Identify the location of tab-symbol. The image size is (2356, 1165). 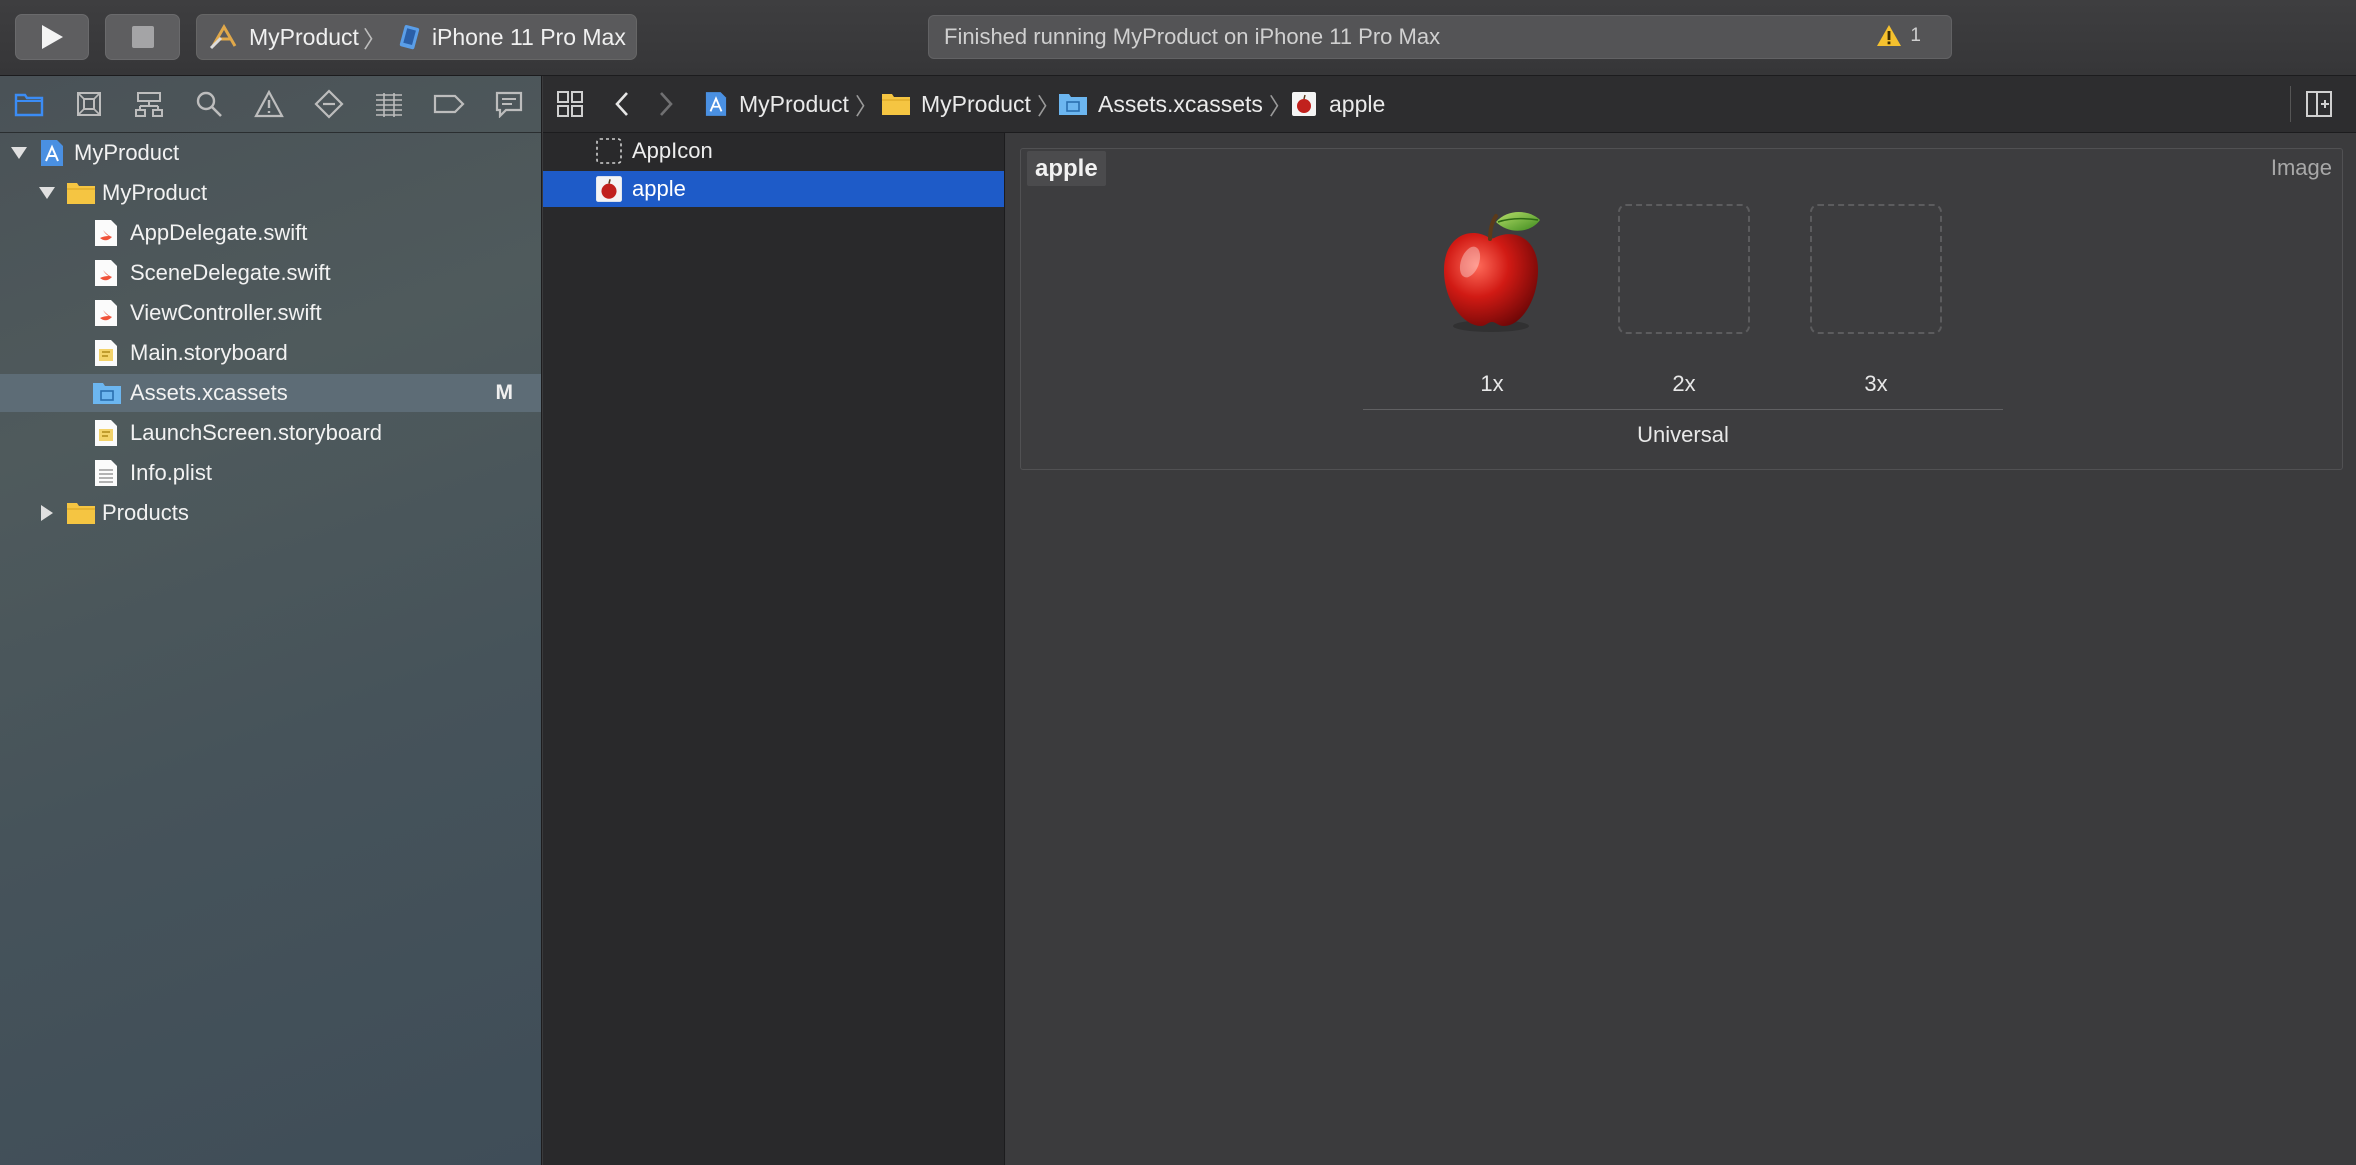
(149, 104).